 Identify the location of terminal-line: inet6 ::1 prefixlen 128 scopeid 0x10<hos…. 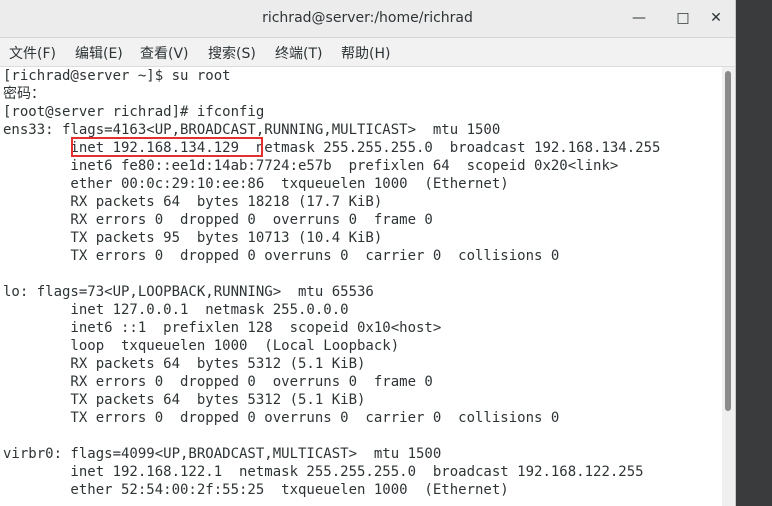
(222, 328).